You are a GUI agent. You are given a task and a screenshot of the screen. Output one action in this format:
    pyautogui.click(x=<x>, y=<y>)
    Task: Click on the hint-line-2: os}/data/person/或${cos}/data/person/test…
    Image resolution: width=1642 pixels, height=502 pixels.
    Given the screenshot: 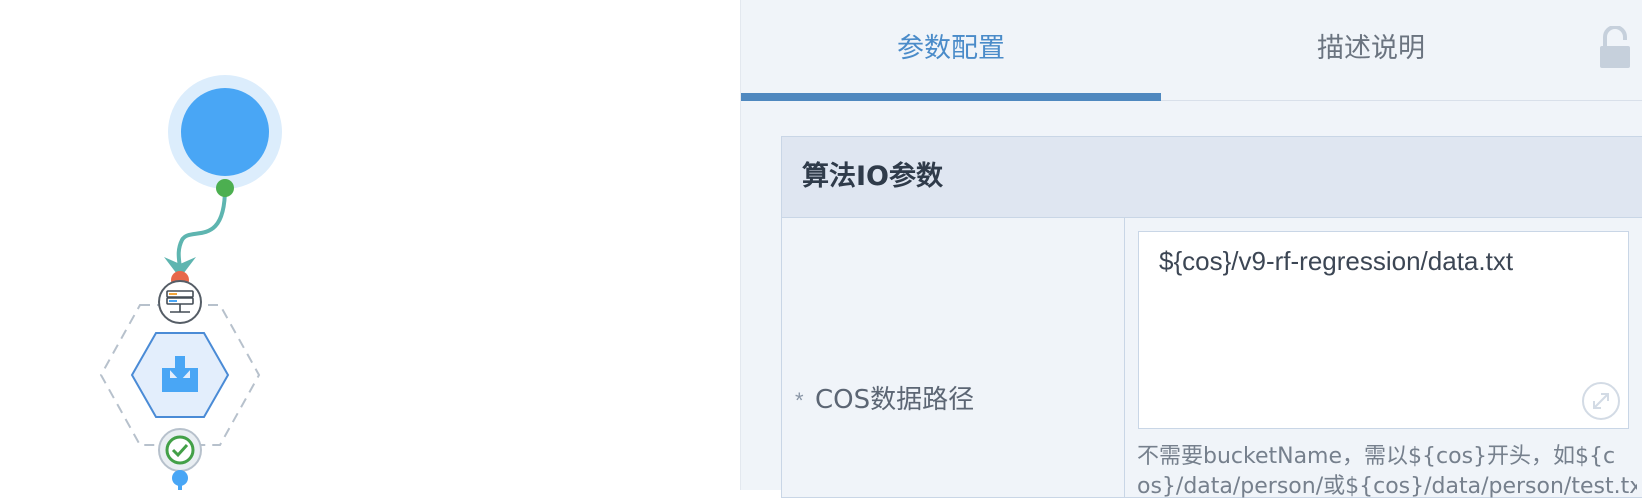 What is the action you would take?
    pyautogui.click(x=1387, y=486)
    